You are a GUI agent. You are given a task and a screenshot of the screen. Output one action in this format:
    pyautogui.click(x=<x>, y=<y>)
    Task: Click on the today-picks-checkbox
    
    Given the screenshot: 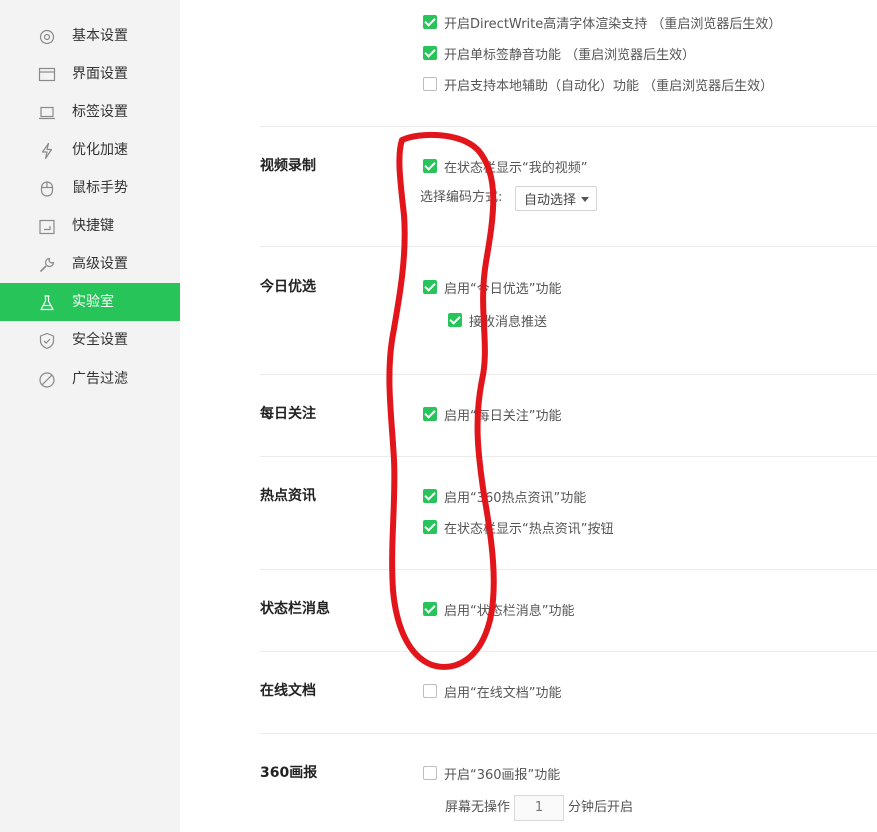 What is the action you would take?
    pyautogui.click(x=430, y=287)
    